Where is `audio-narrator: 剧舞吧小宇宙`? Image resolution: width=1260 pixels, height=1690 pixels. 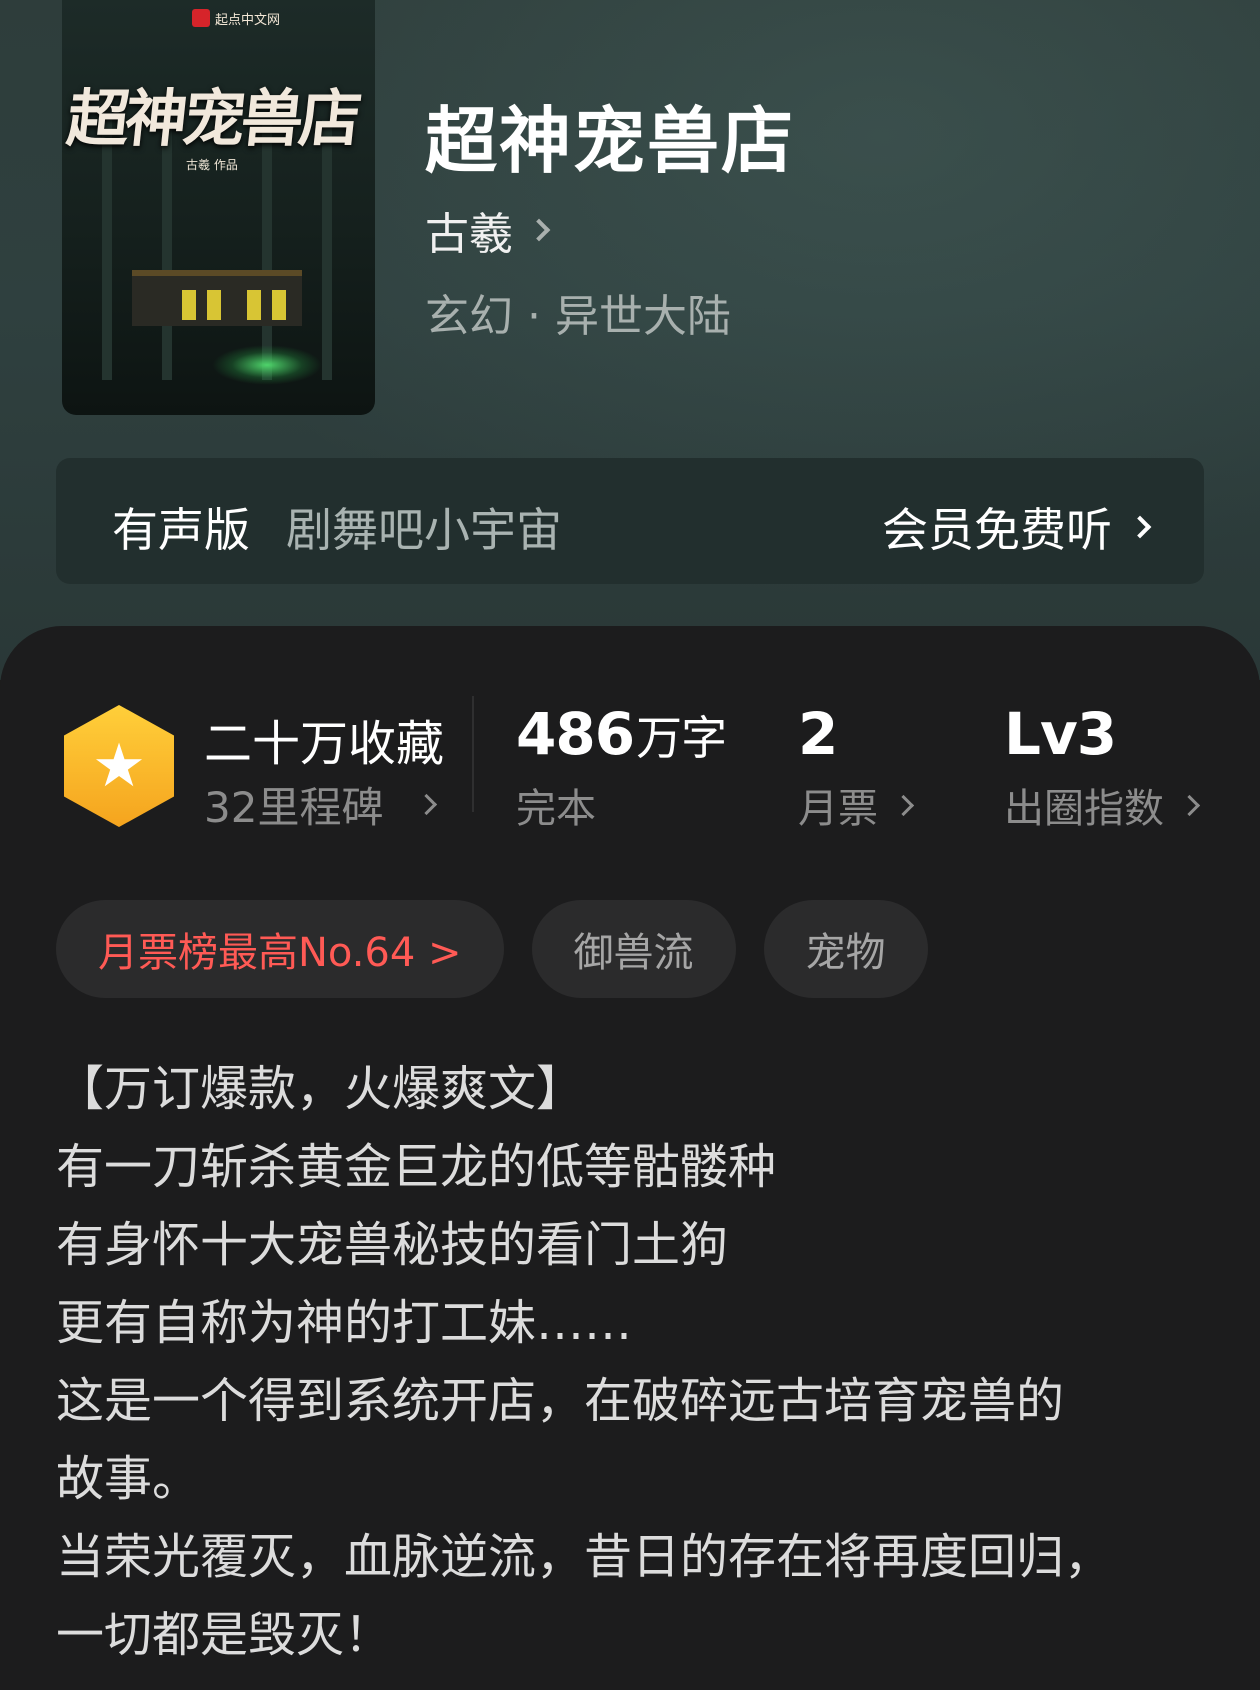 audio-narrator: 剧舞吧小宇宙 is located at coordinates (424, 530).